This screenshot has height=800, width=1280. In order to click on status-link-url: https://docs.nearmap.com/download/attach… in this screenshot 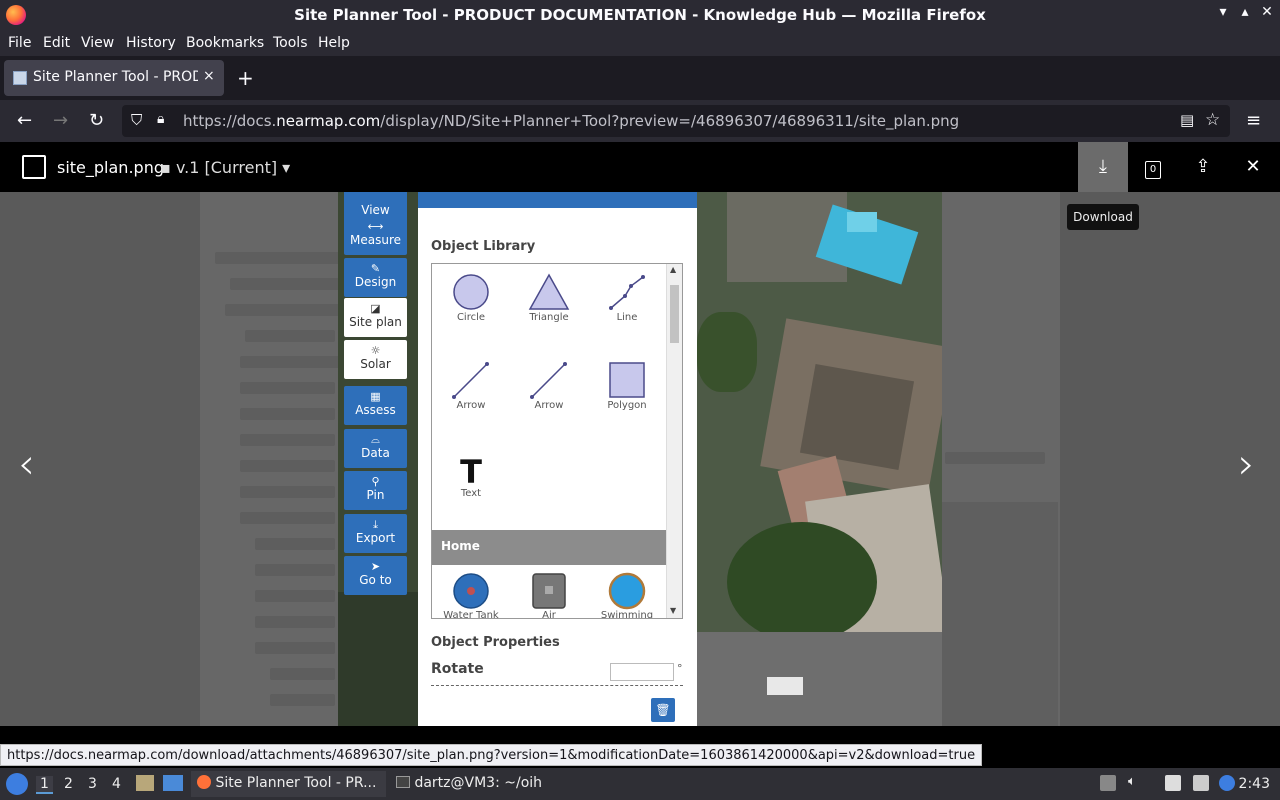, I will do `click(491, 755)`.